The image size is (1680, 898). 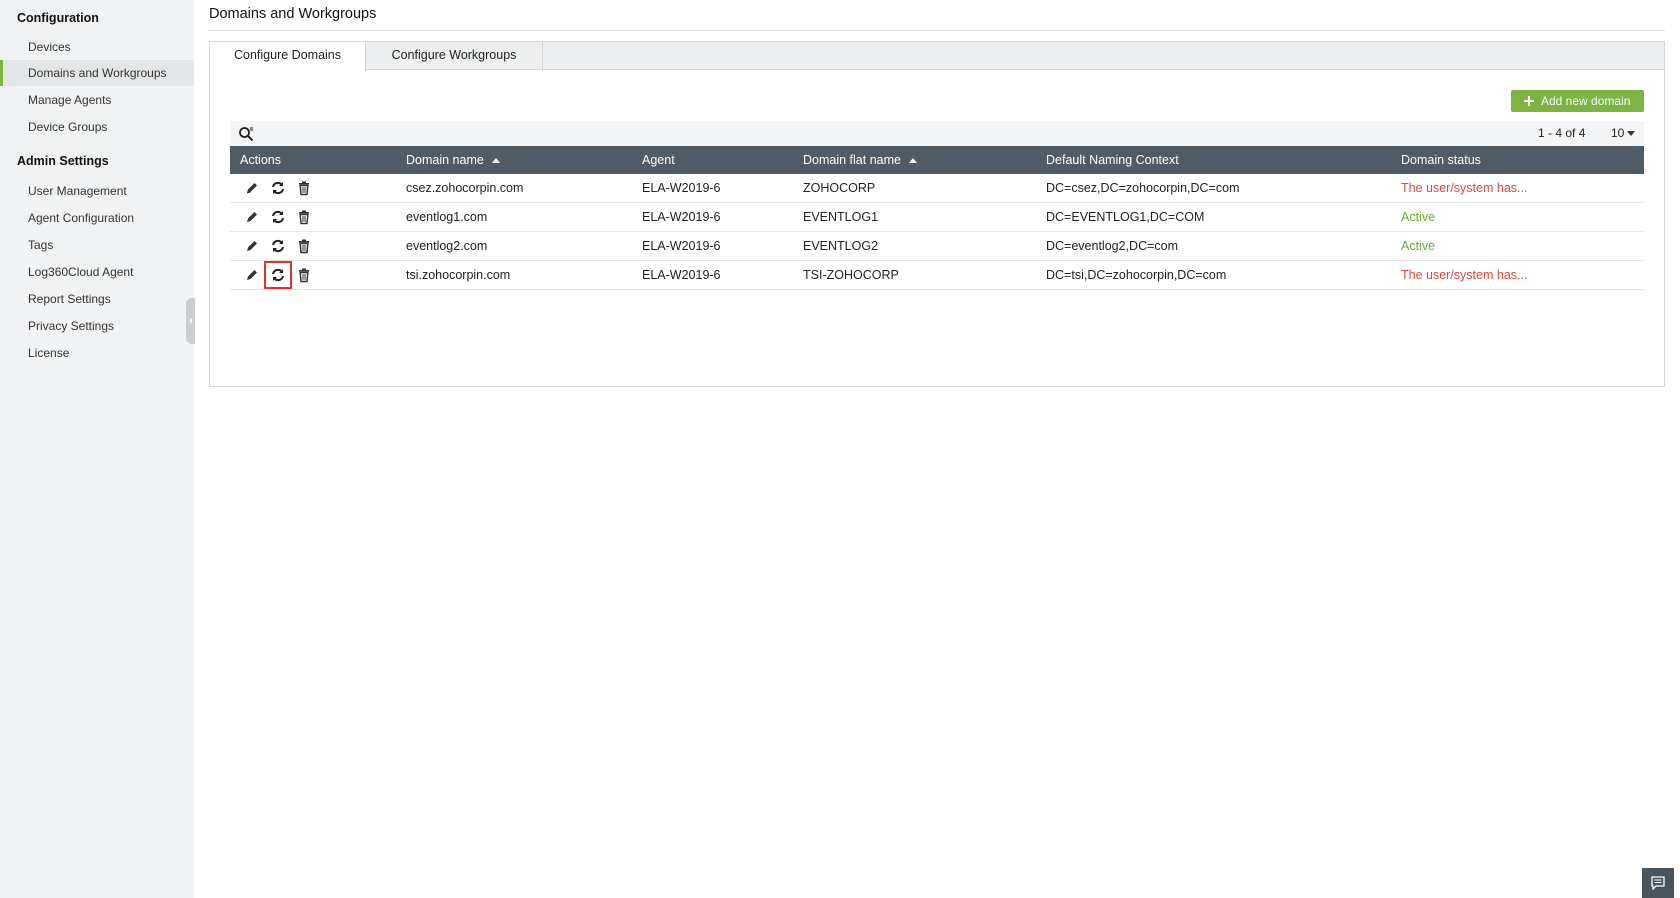 What do you see at coordinates (1586, 101) in the screenshot?
I see `add-new-domain-label: Add new domain` at bounding box center [1586, 101].